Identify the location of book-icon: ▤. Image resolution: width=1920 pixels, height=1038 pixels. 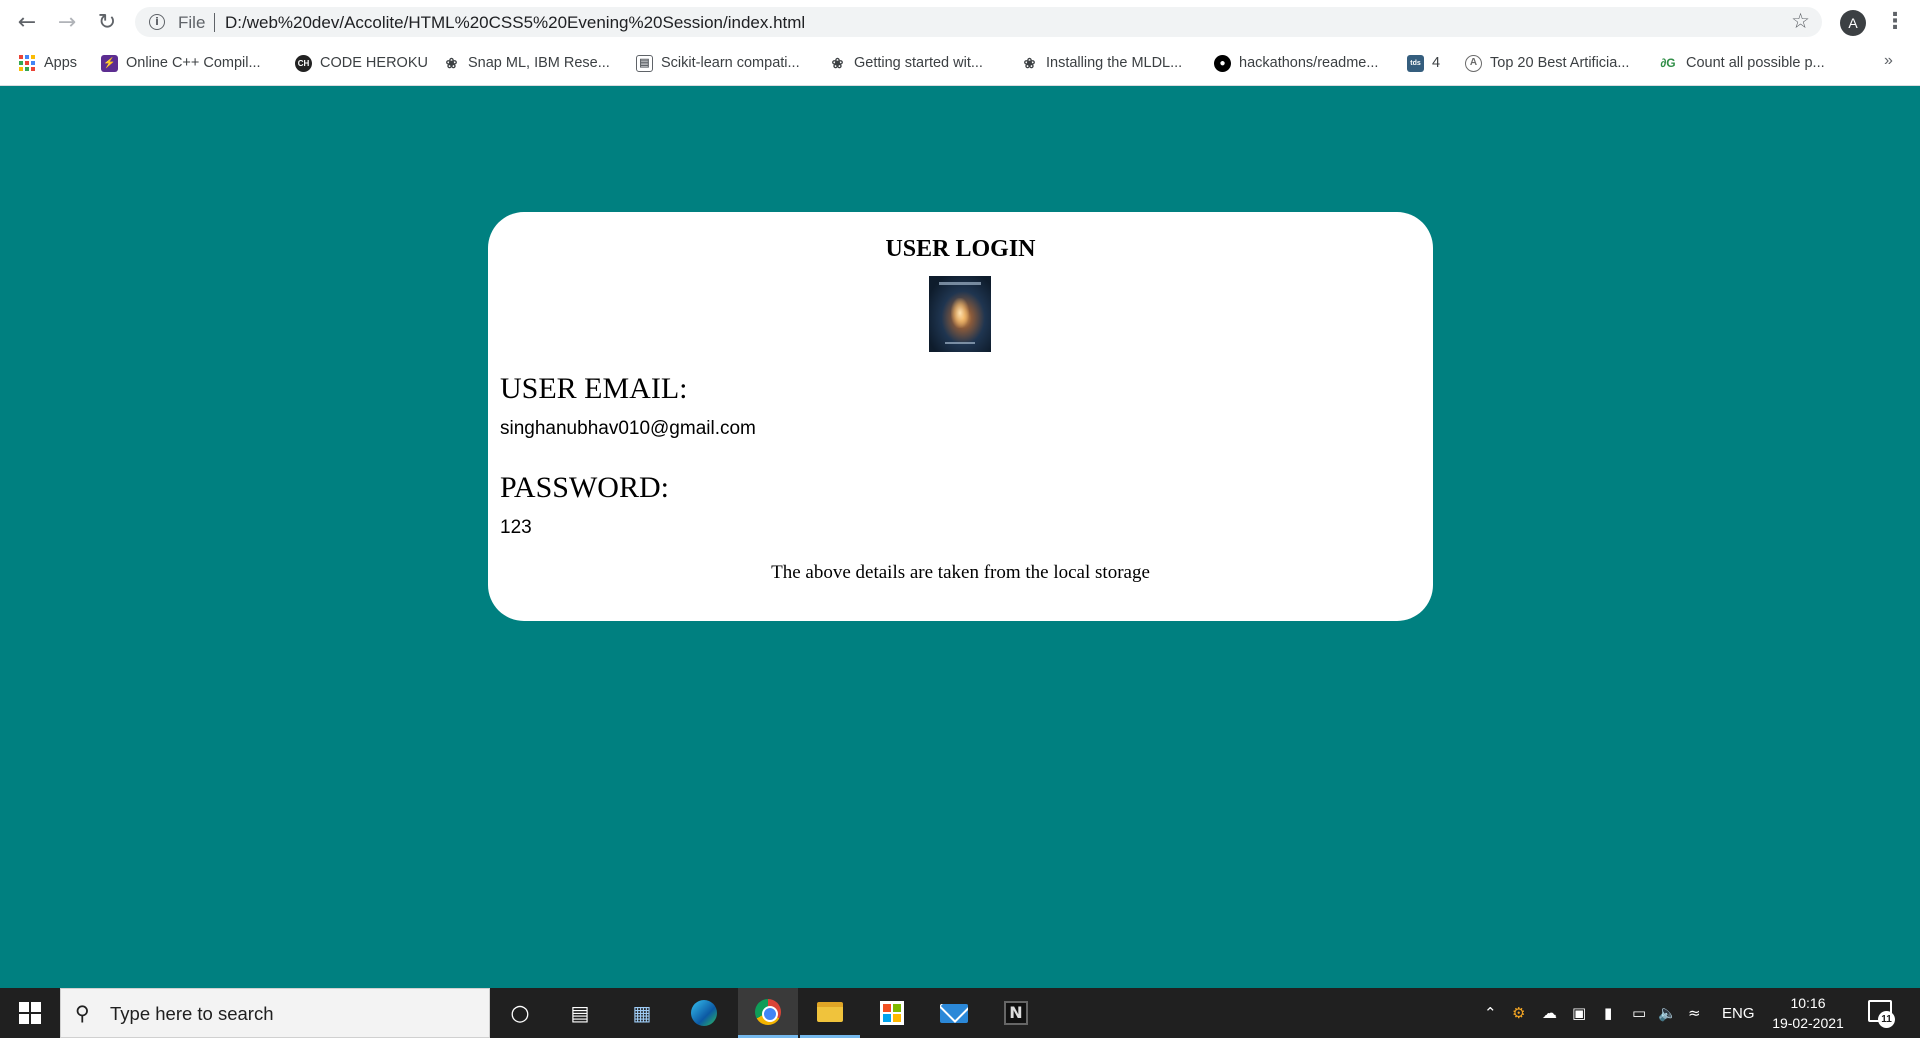
(644, 63).